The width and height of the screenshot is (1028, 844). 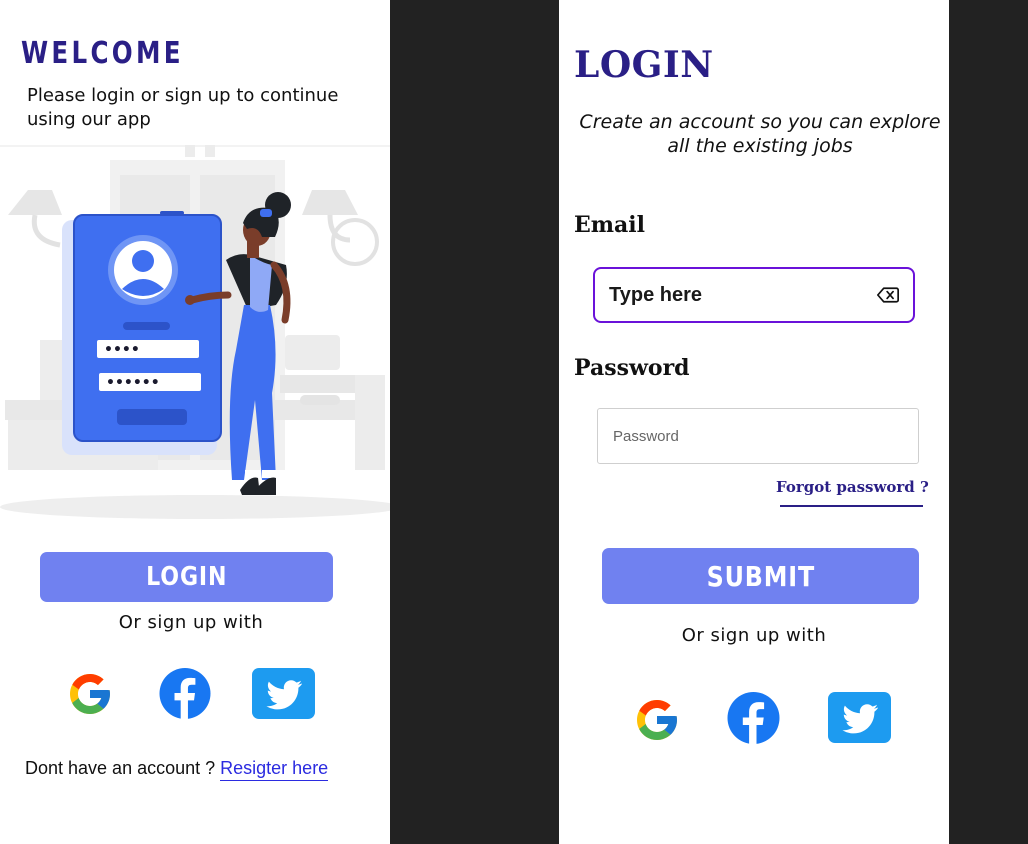 I want to click on email-field-container, so click(x=754, y=295).